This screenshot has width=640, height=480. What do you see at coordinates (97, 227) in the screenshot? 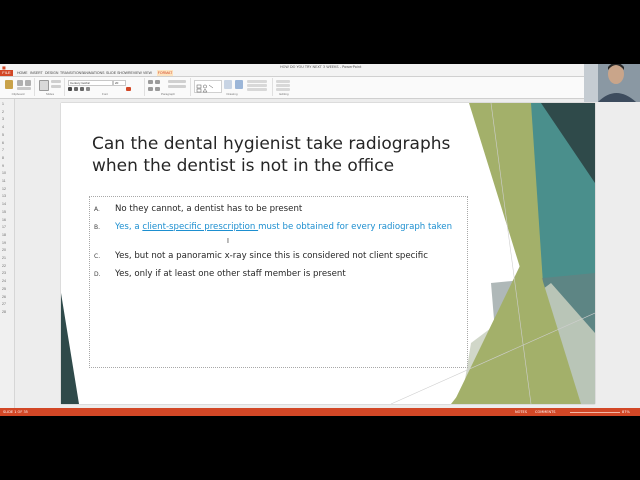
I see `option-letter: B.` at bounding box center [97, 227].